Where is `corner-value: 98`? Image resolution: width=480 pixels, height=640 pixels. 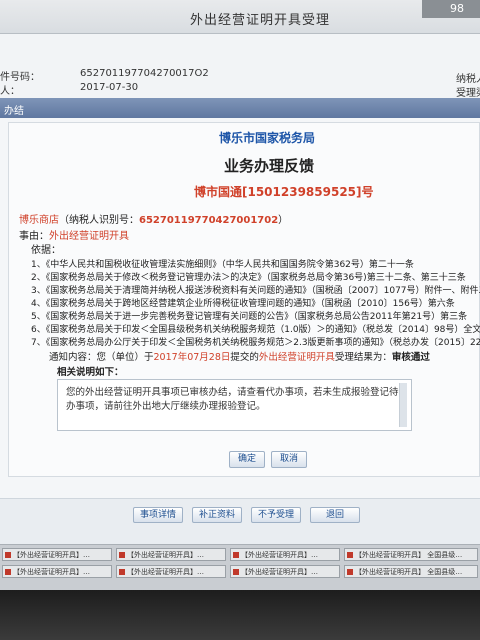
corner-value: 98 is located at coordinates (457, 8).